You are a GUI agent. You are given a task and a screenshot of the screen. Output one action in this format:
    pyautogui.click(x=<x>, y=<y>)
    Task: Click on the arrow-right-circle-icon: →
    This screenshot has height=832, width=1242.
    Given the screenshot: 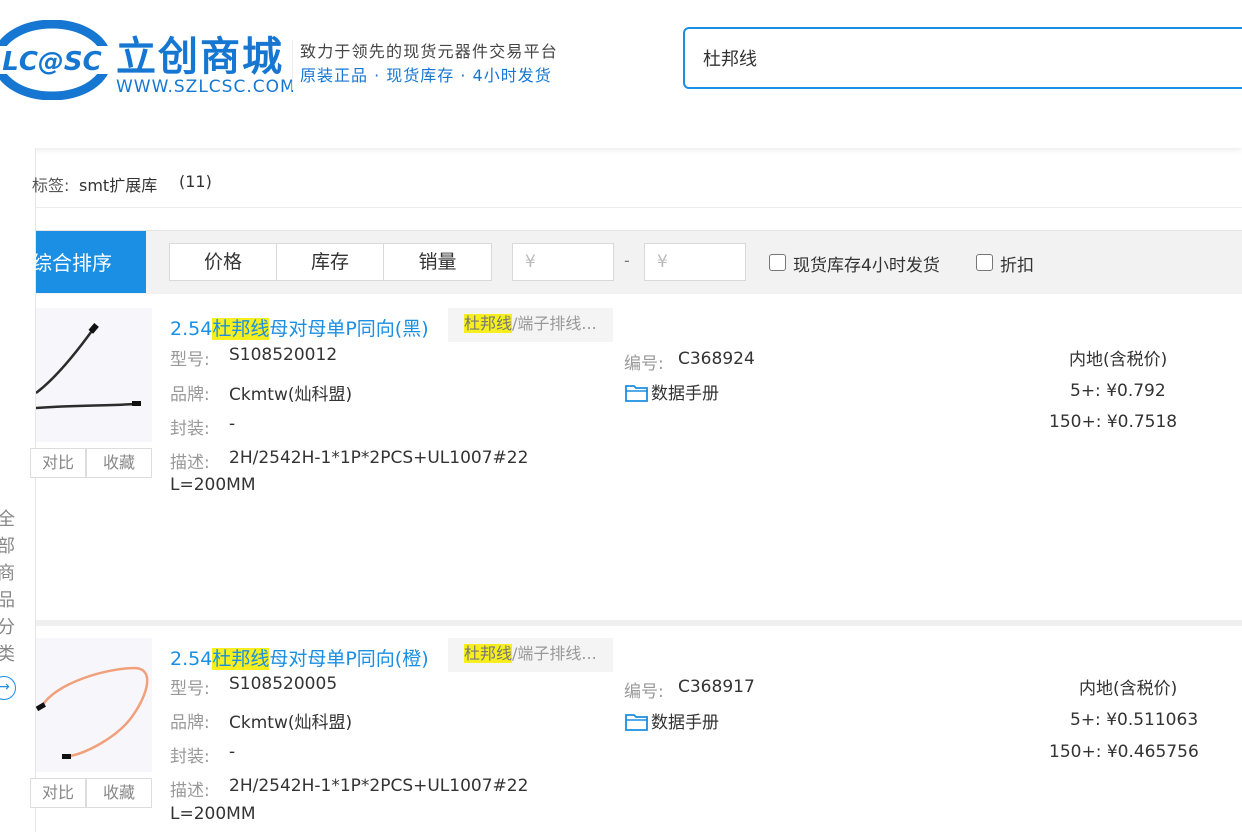 What is the action you would take?
    pyautogui.click(x=8, y=688)
    